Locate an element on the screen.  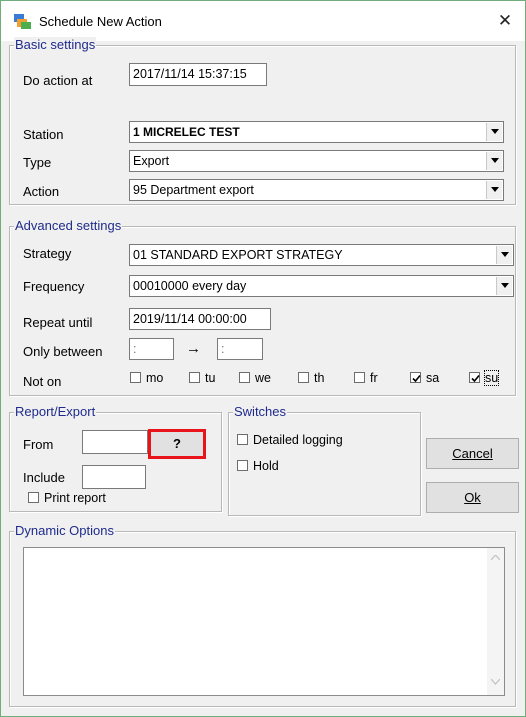
day-label: tu is located at coordinates (210, 378).